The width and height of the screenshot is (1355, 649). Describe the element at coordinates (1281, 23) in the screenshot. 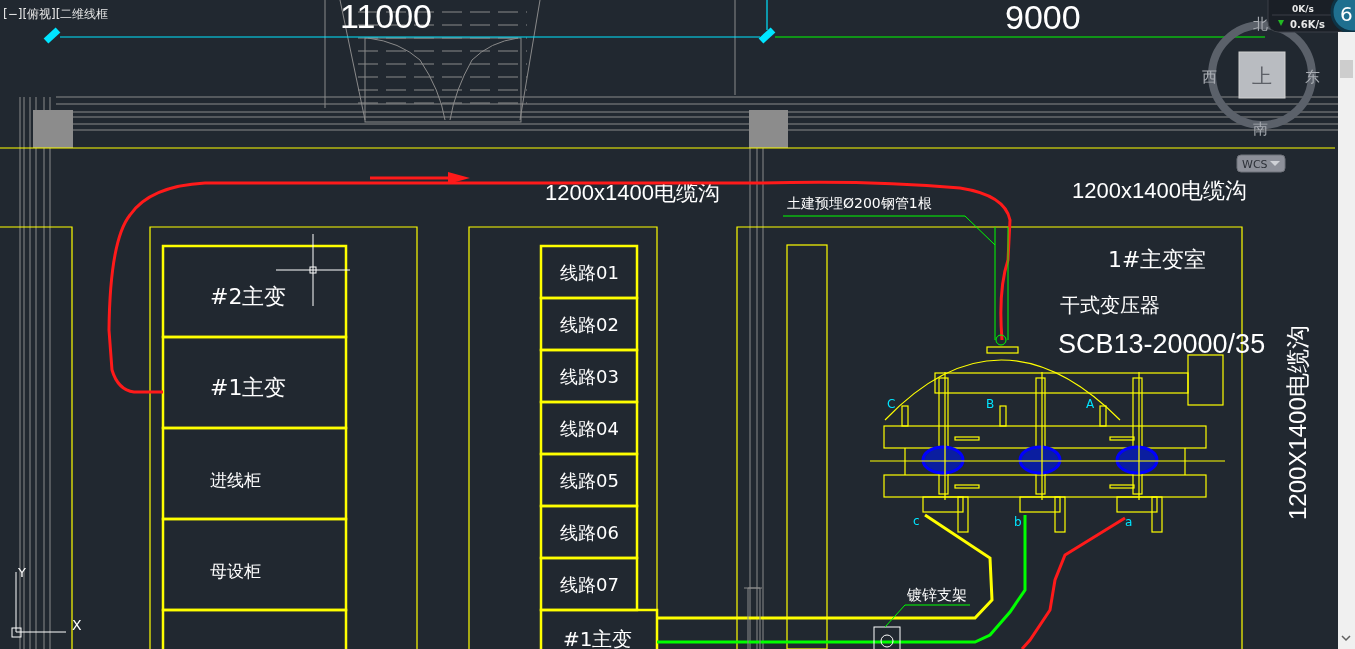

I see `download-arrow-icon` at that location.